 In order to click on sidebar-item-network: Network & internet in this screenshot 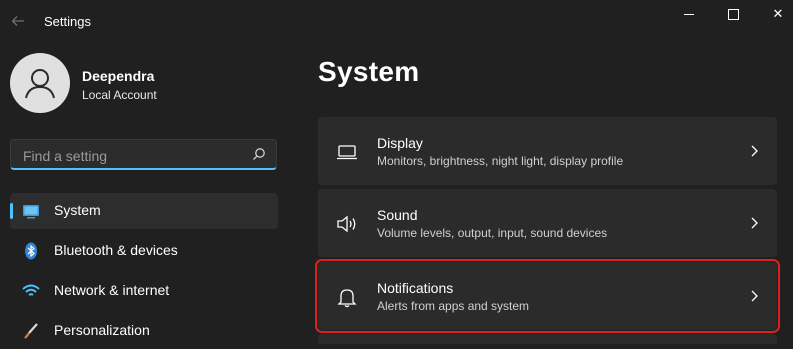, I will do `click(144, 291)`.